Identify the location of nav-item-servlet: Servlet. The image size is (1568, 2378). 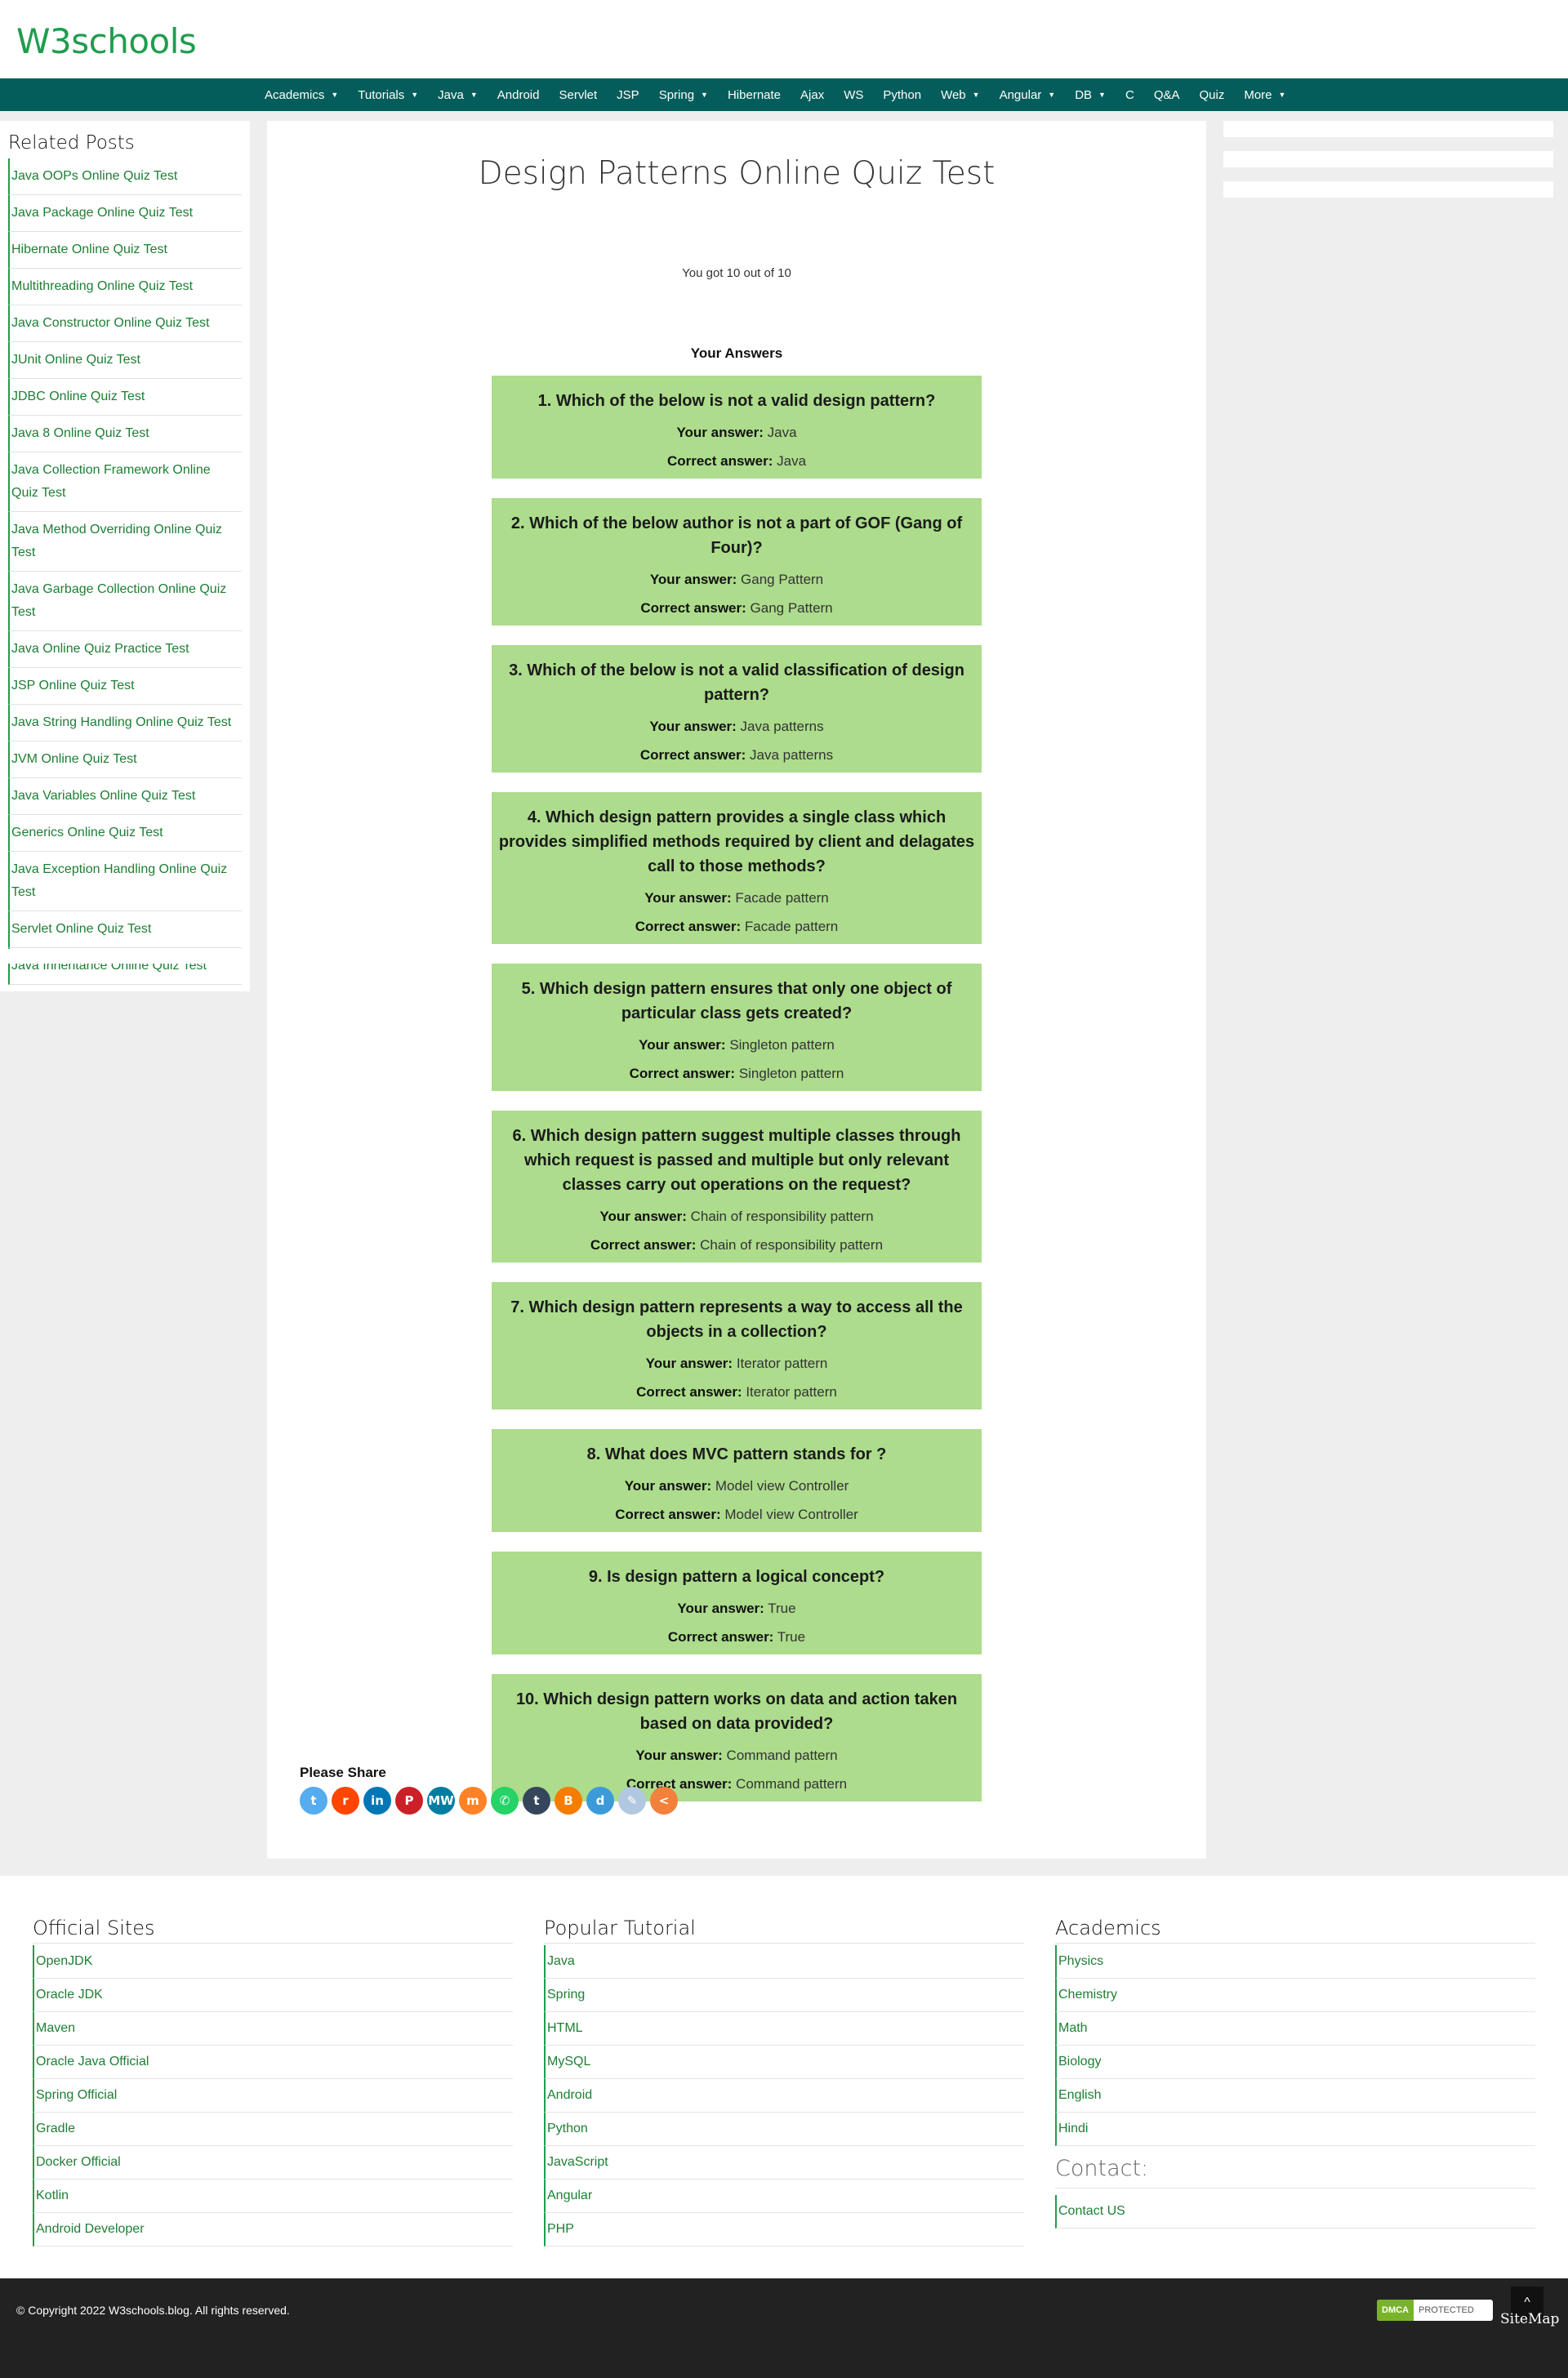
(578, 94).